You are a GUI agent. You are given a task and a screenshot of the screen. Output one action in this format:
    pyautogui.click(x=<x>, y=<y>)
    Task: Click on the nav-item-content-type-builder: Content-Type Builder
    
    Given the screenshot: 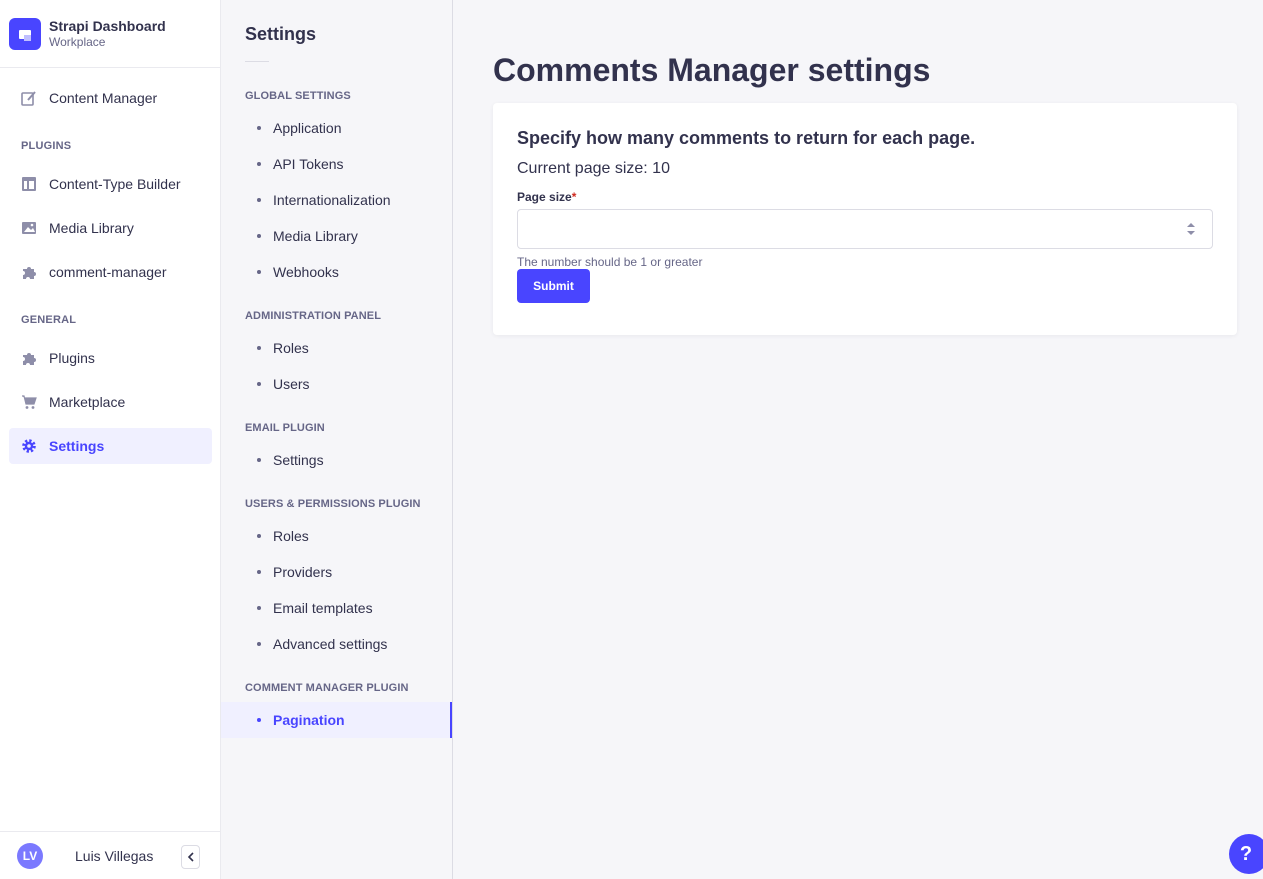 What is the action you would take?
    pyautogui.click(x=110, y=184)
    